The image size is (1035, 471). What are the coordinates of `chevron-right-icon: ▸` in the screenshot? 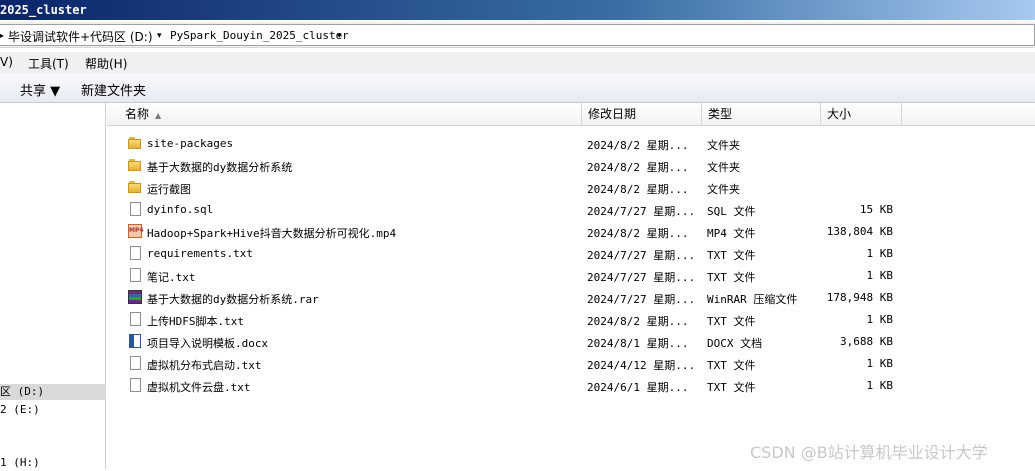 It's located at (2, 35).